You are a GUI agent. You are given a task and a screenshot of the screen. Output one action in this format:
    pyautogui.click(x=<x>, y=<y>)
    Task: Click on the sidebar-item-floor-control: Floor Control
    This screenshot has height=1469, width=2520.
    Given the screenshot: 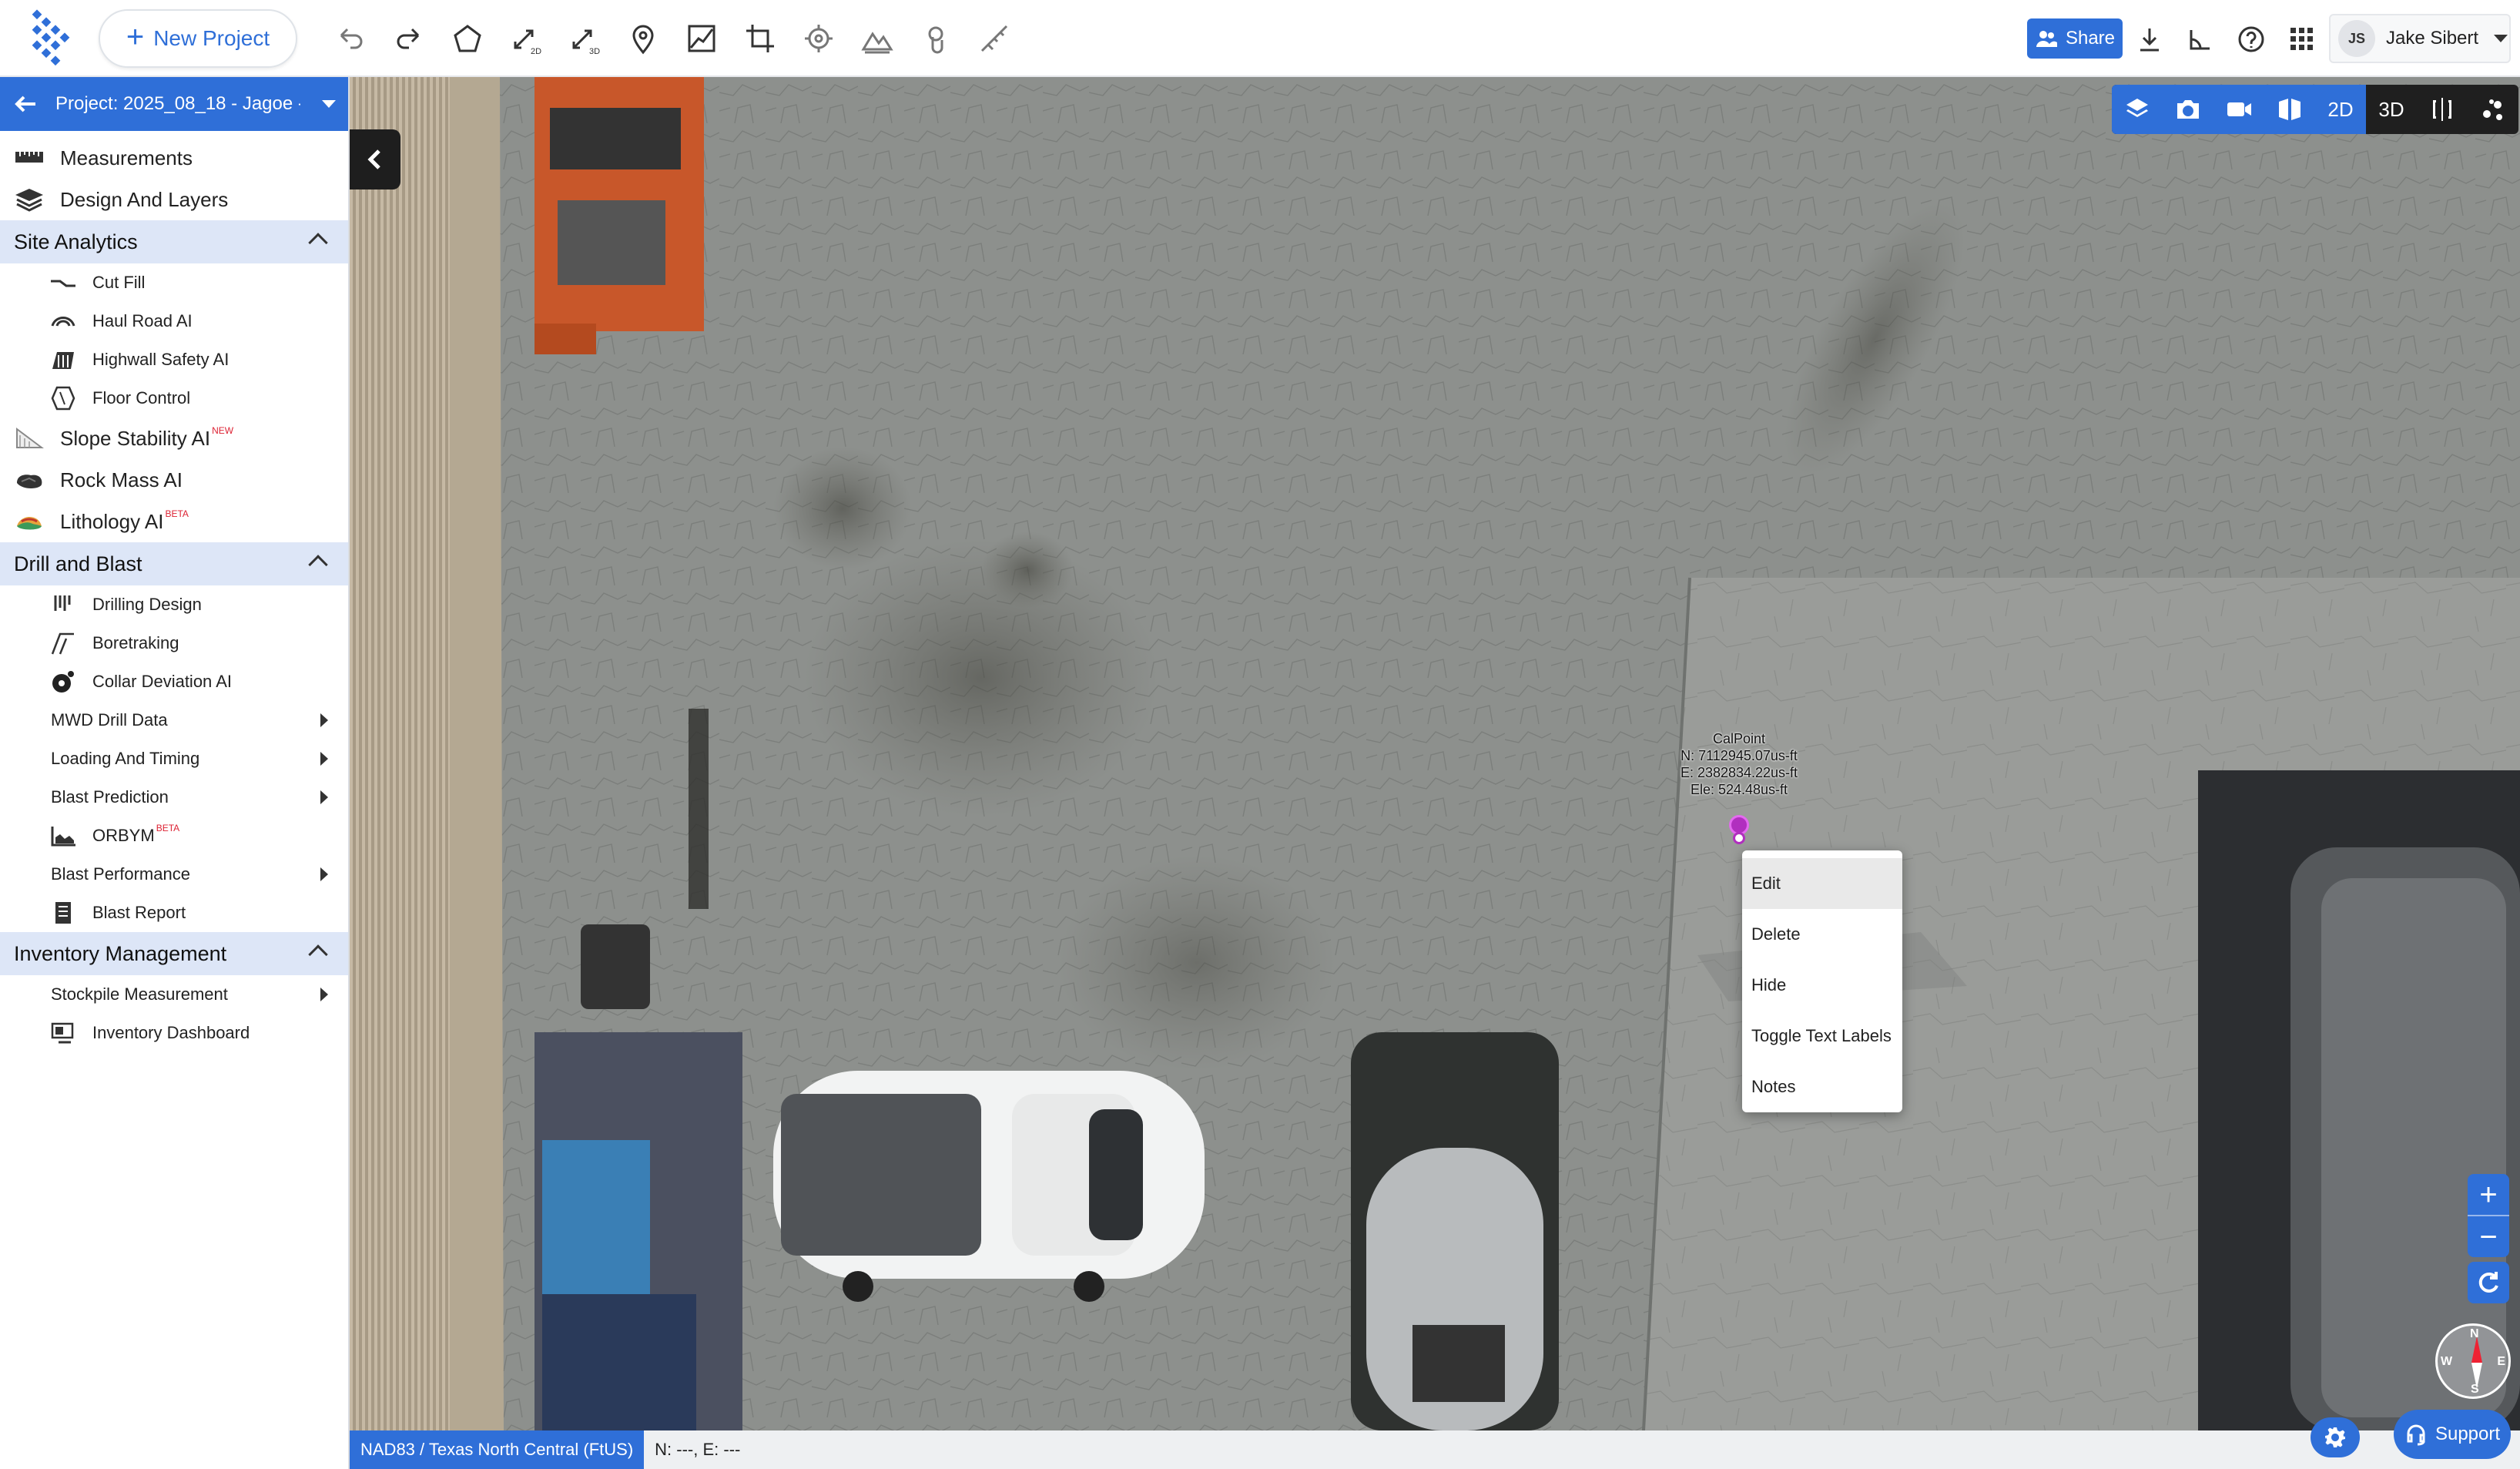 What is the action you would take?
    pyautogui.click(x=174, y=399)
    